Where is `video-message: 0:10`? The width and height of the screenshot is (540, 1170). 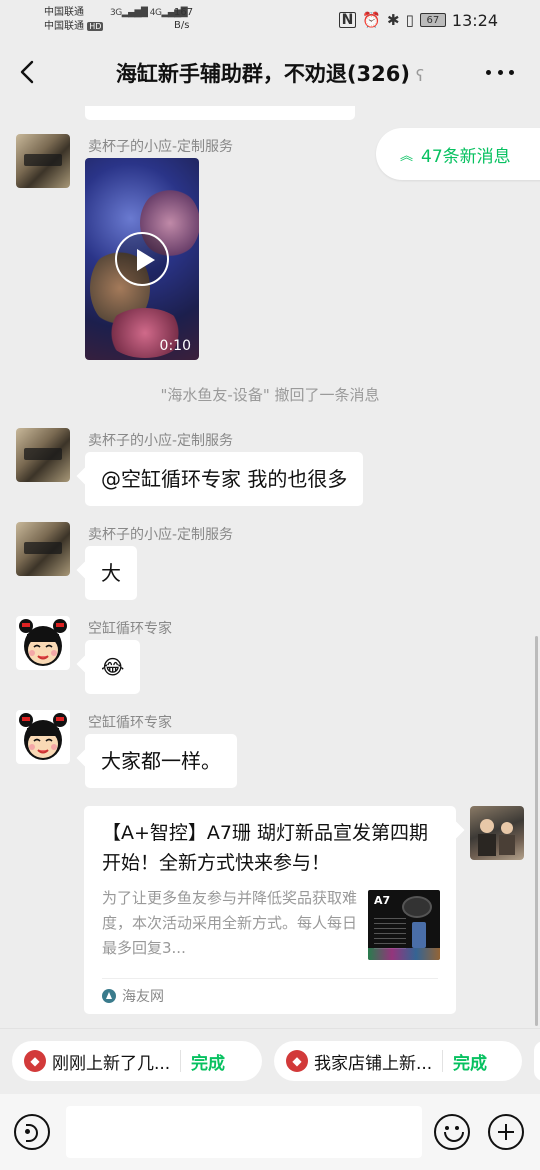
video-message: 0:10 is located at coordinates (142, 259).